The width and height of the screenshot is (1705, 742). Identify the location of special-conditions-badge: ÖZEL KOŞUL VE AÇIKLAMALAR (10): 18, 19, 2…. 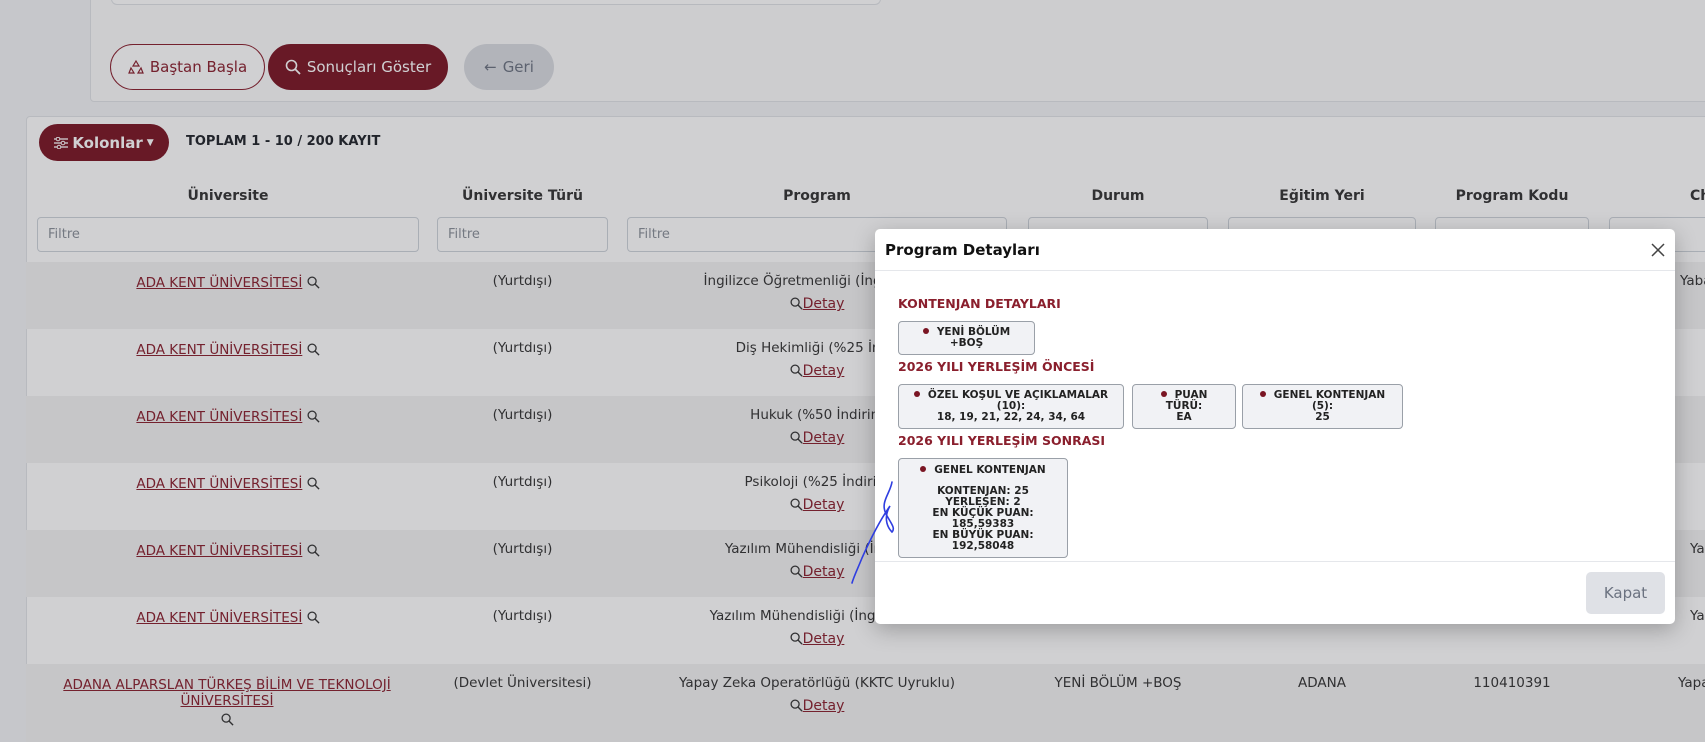
(1011, 406).